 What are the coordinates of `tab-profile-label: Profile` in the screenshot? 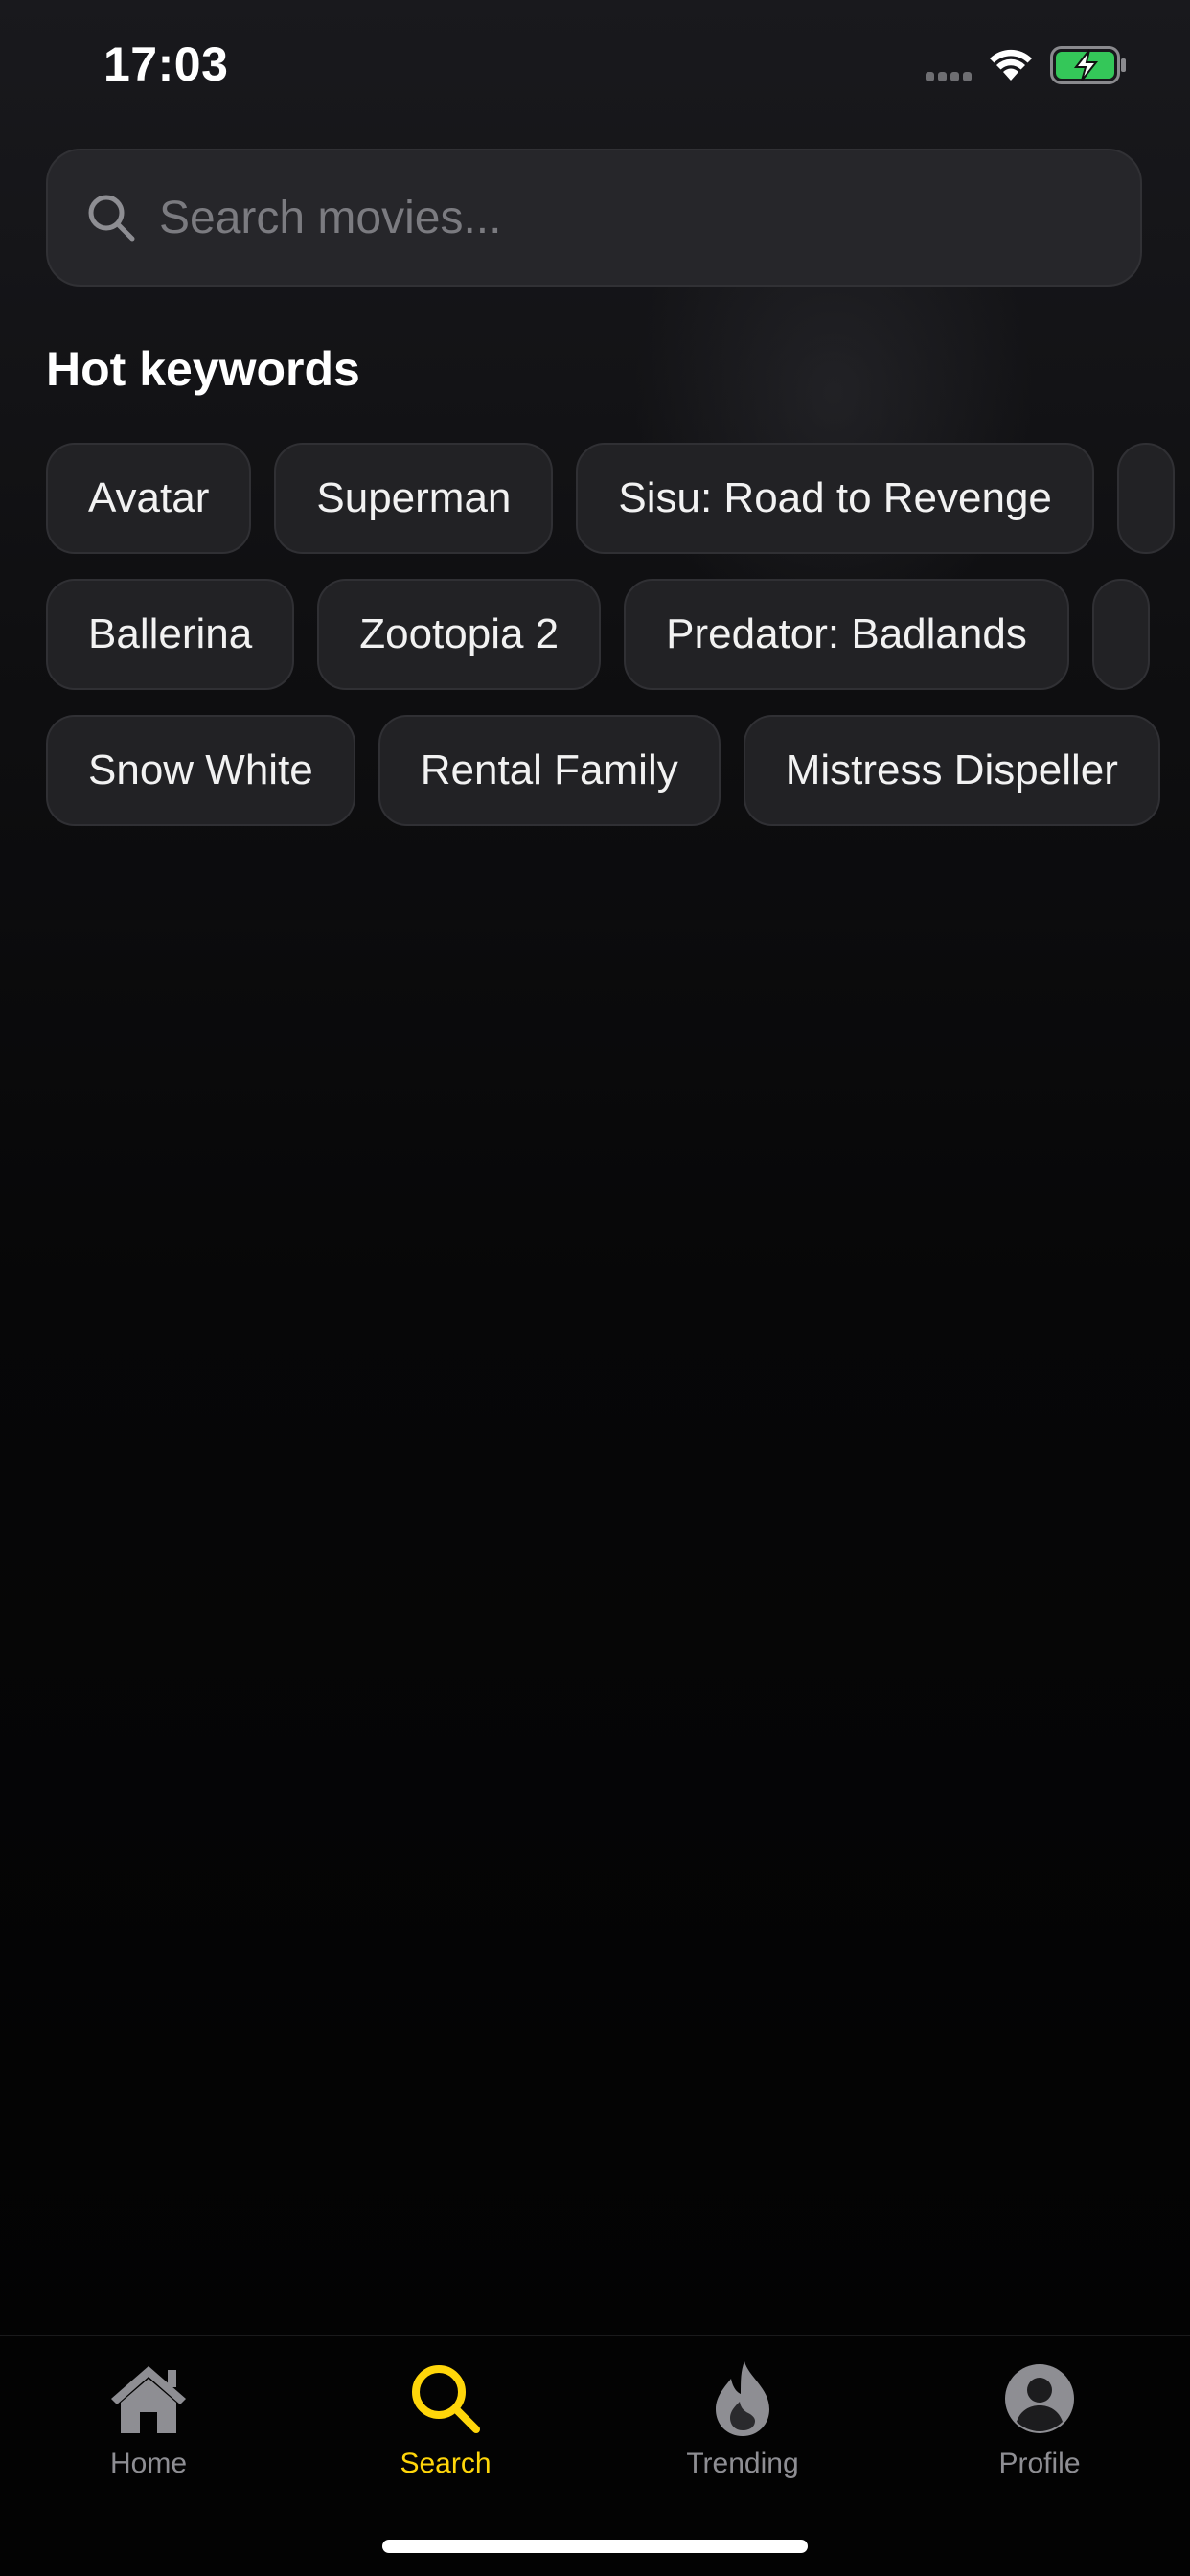 It's located at (1039, 2463).